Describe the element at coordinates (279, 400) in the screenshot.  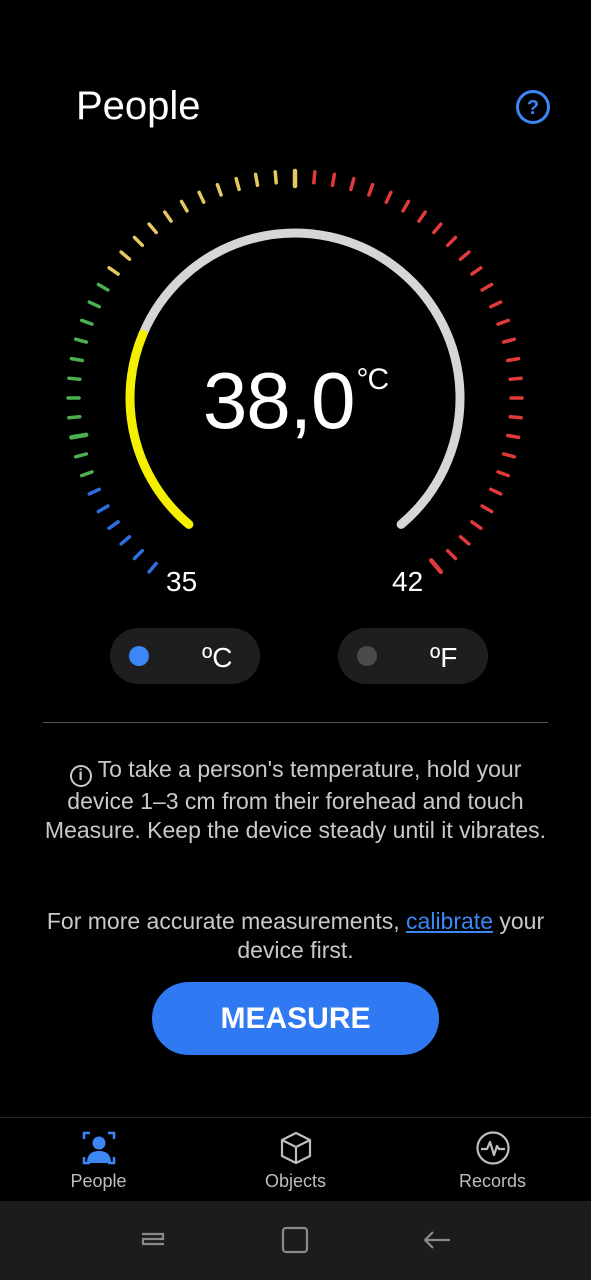
I see `temperature-value: 38,0` at that location.